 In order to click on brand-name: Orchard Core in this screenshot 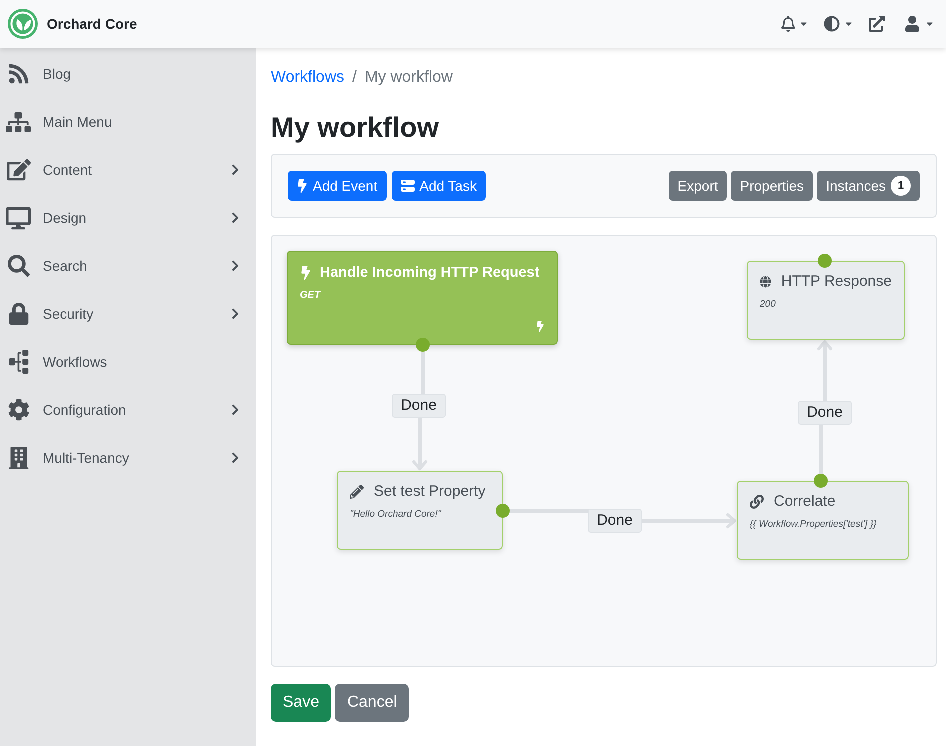, I will do `click(92, 24)`.